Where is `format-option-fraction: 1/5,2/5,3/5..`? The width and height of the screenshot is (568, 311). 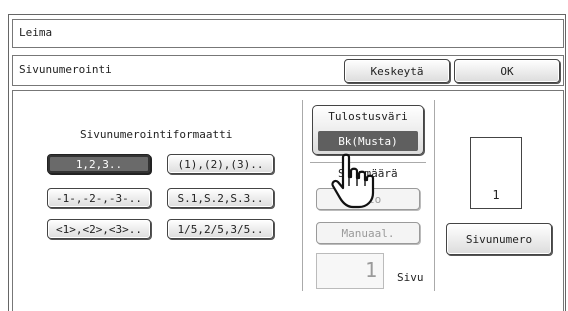 format-option-fraction: 1/5,2/5,3/5.. is located at coordinates (220, 229).